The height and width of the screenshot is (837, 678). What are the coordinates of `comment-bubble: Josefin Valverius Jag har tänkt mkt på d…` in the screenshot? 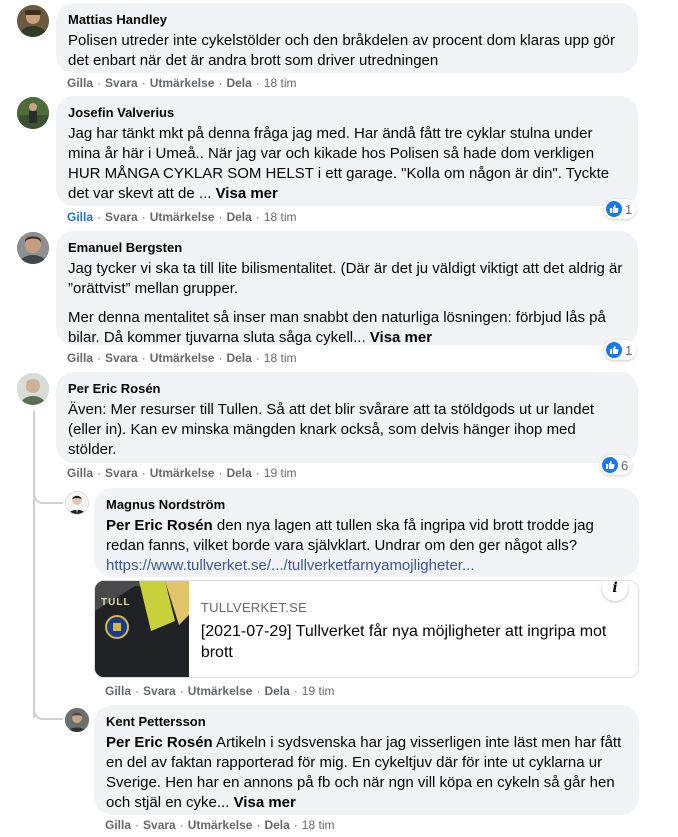 It's located at (347, 151).